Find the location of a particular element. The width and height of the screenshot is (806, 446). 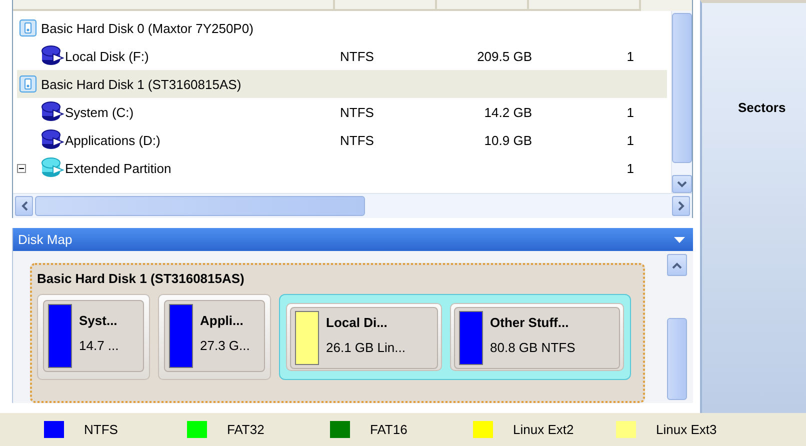

partition-name: Local Disk (F:) is located at coordinates (107, 56).